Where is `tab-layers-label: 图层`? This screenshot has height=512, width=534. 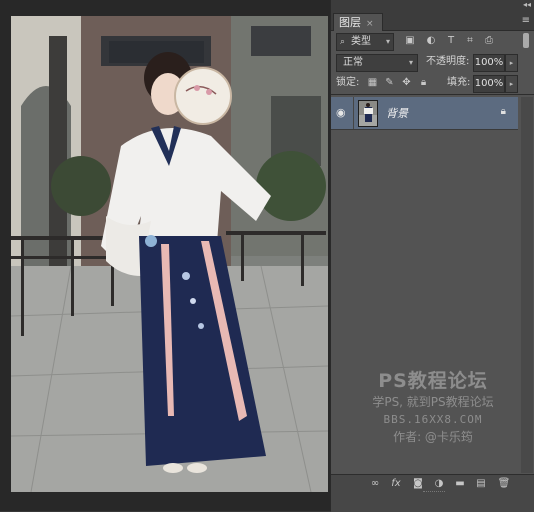
tab-layers-label: 图层 is located at coordinates (350, 22).